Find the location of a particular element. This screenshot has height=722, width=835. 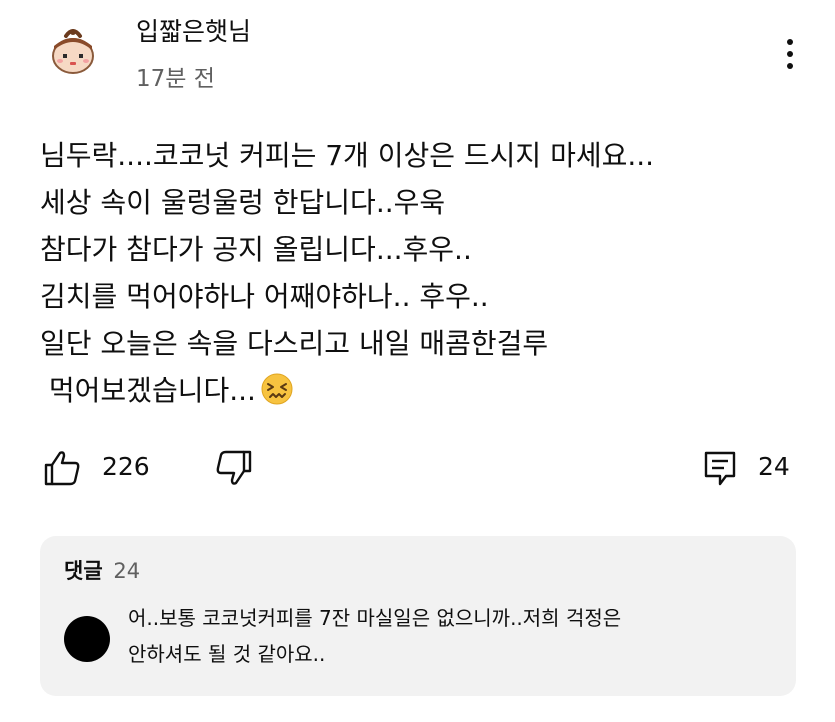

more-options-button is located at coordinates (790, 54).